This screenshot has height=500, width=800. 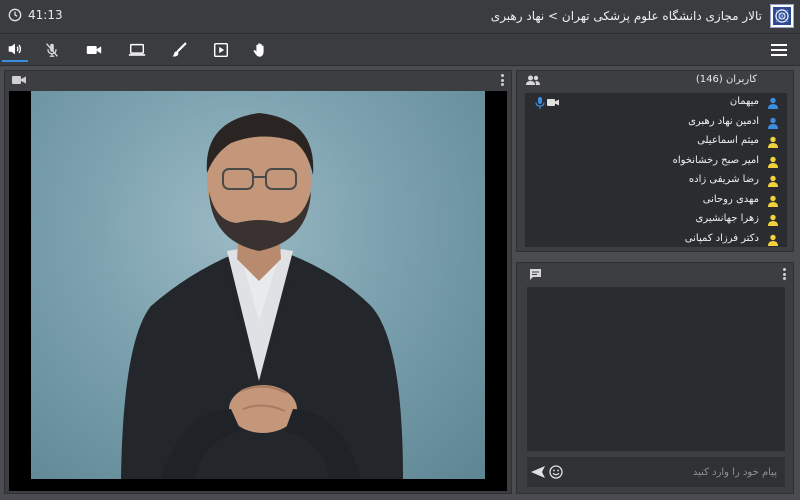 What do you see at coordinates (656, 103) in the screenshot?
I see `user-list-item: میهمان` at bounding box center [656, 103].